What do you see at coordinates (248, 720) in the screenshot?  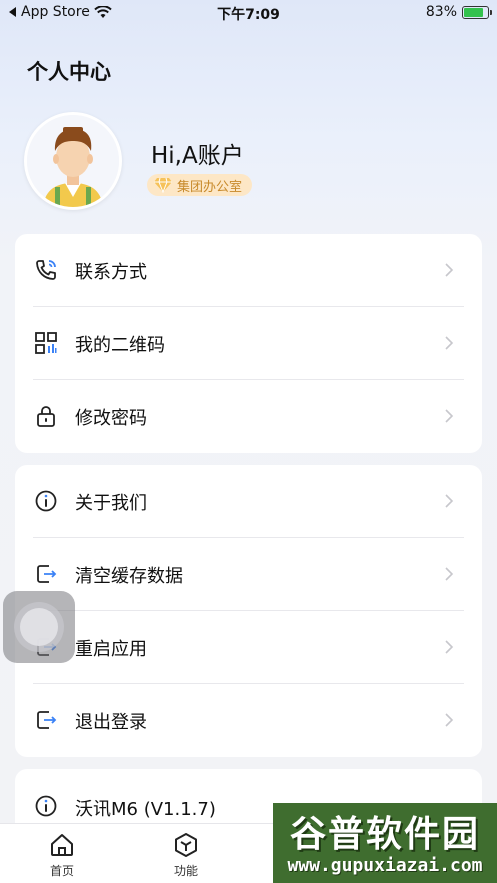 I see `menu-item-logout: 退出登录` at bounding box center [248, 720].